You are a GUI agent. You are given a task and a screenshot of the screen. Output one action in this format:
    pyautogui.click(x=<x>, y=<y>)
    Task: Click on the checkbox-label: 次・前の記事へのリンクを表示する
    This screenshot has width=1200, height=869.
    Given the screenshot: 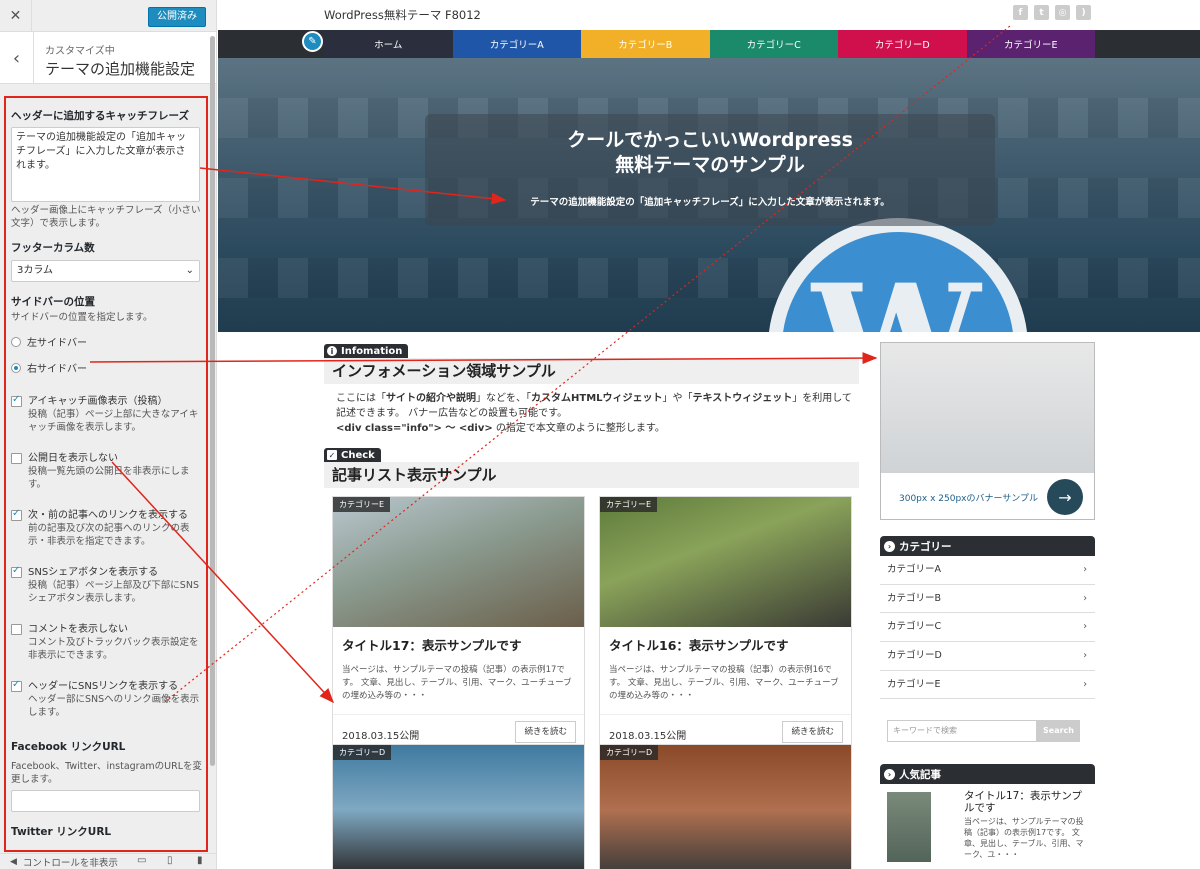 What is the action you would take?
    pyautogui.click(x=108, y=515)
    